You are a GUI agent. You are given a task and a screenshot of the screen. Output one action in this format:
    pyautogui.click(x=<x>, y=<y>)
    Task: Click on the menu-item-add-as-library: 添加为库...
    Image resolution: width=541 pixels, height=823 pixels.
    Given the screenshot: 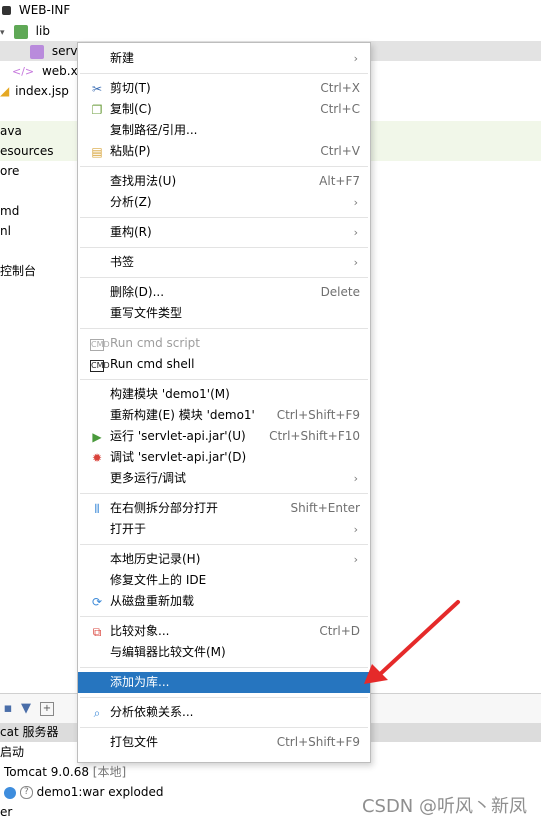 What is the action you would take?
    pyautogui.click(x=224, y=682)
    